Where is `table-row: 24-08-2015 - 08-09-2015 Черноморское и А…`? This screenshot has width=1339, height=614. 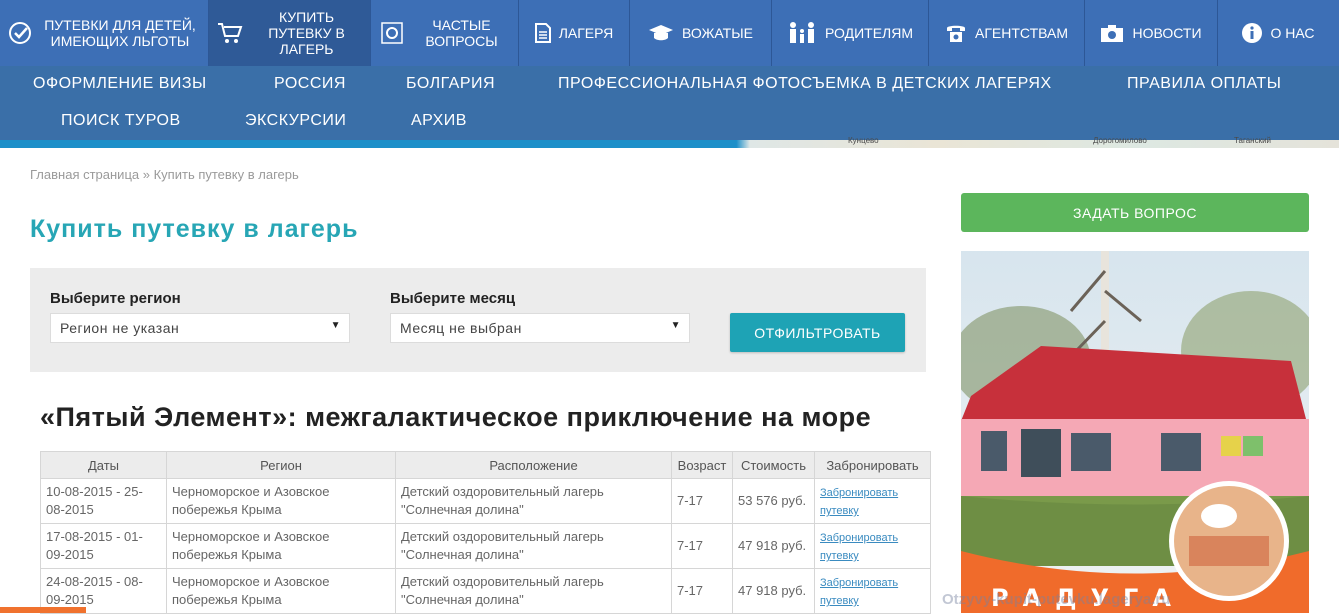
table-row: 24-08-2015 - 08-09-2015 Черноморское и А… is located at coordinates (485, 591).